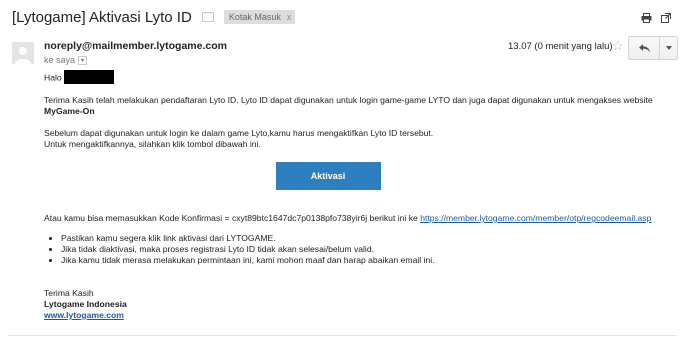  I want to click on recipient-text: ke saya, so click(60, 60).